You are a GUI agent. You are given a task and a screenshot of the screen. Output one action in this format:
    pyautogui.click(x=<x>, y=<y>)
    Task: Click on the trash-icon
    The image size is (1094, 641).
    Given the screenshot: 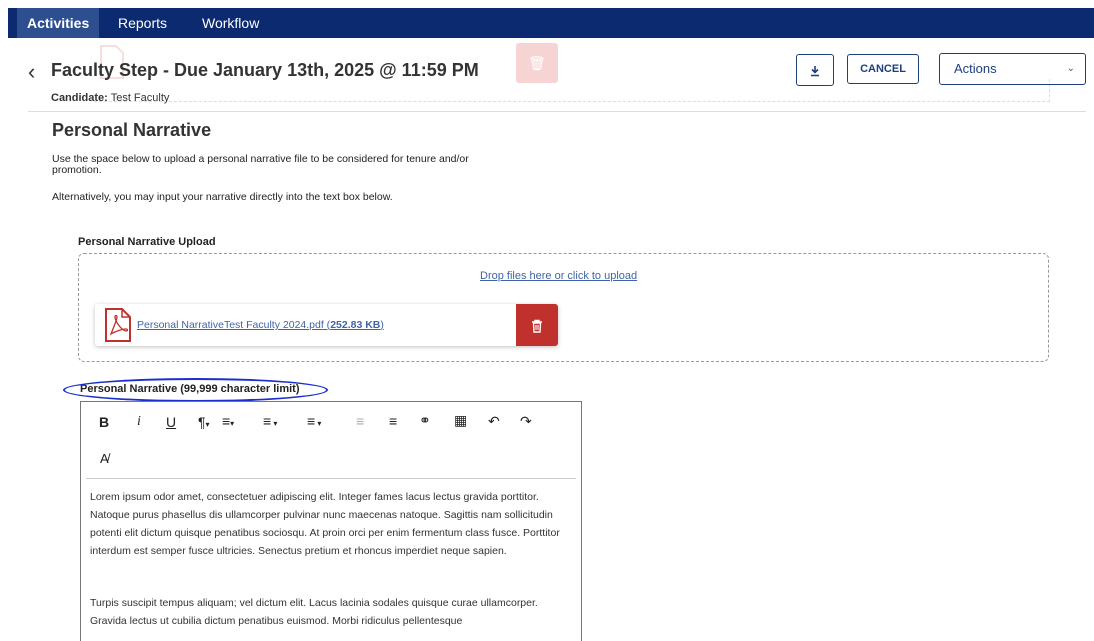 What is the action you would take?
    pyautogui.click(x=537, y=326)
    